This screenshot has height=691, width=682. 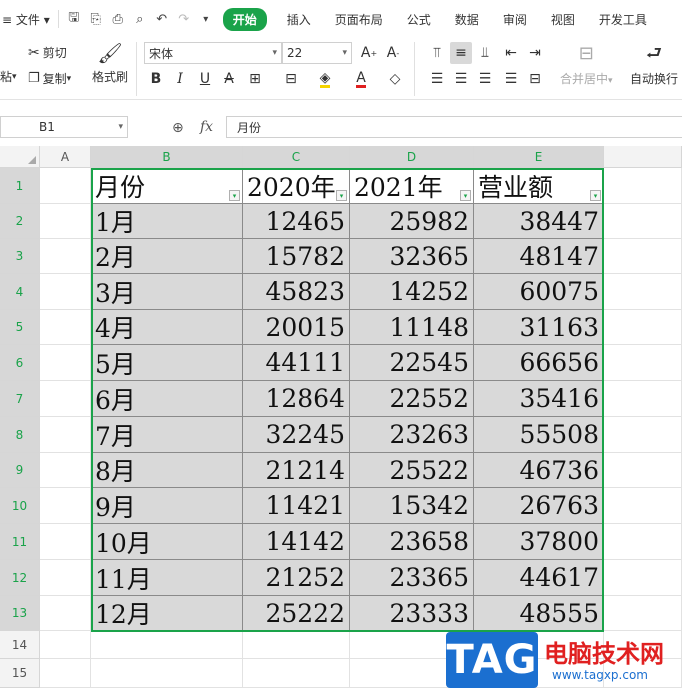 I want to click on borders-icon: ⊞, so click(x=255, y=79).